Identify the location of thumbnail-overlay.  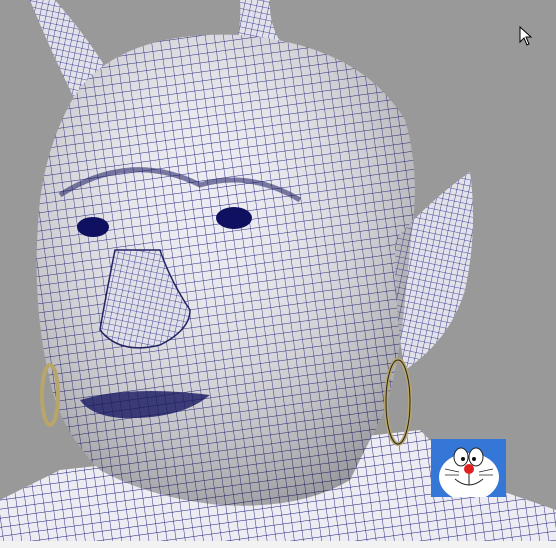
(468, 468).